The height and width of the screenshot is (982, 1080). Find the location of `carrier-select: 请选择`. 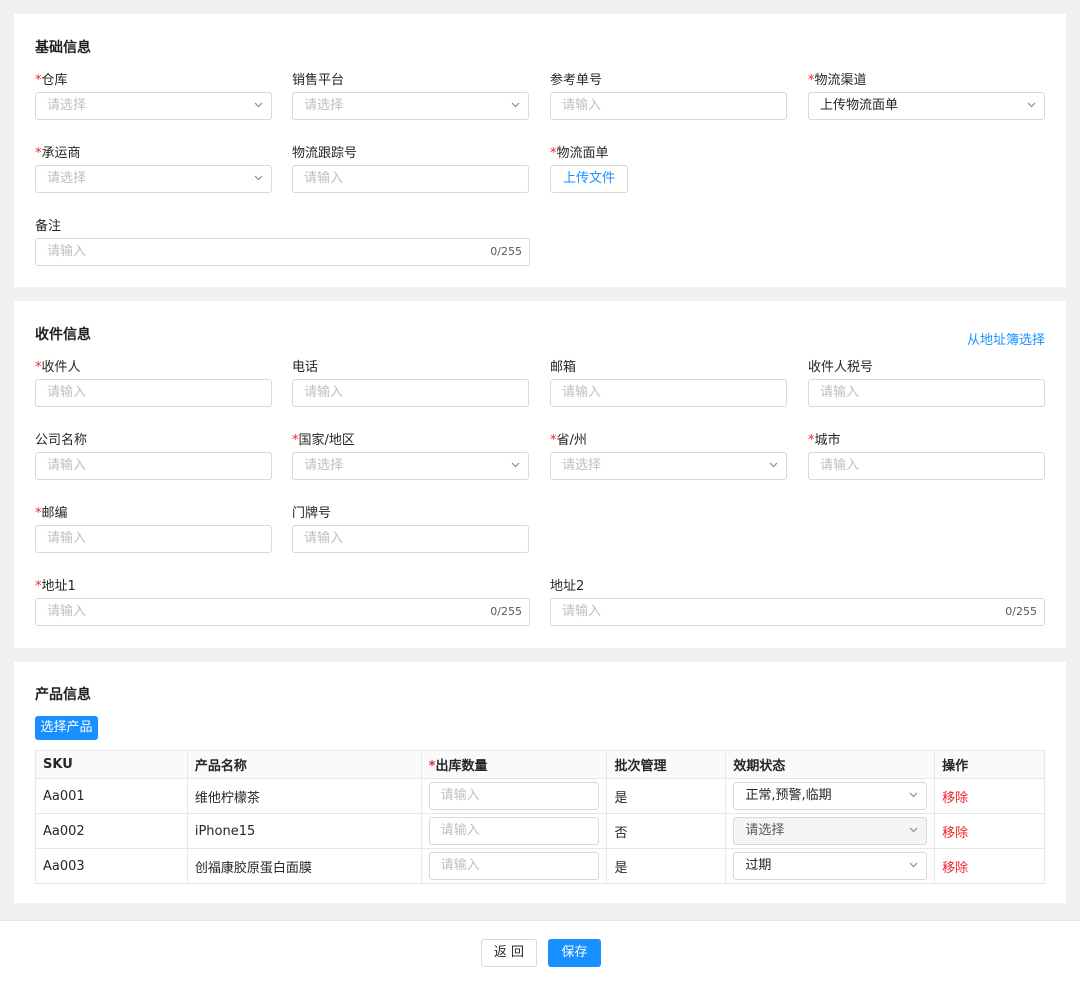

carrier-select: 请选择 is located at coordinates (153, 179).